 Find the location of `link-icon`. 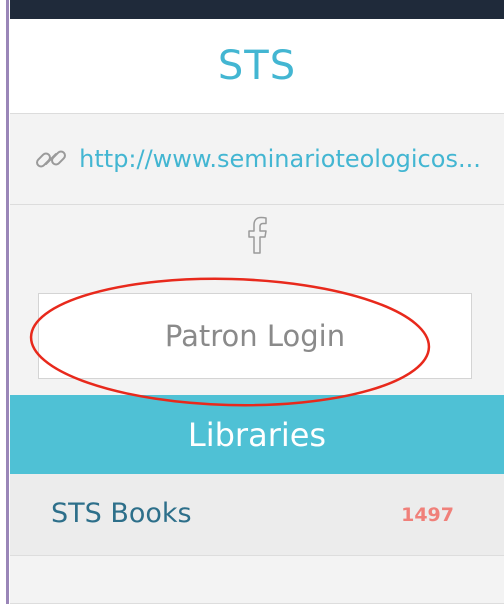

link-icon is located at coordinates (51, 159).